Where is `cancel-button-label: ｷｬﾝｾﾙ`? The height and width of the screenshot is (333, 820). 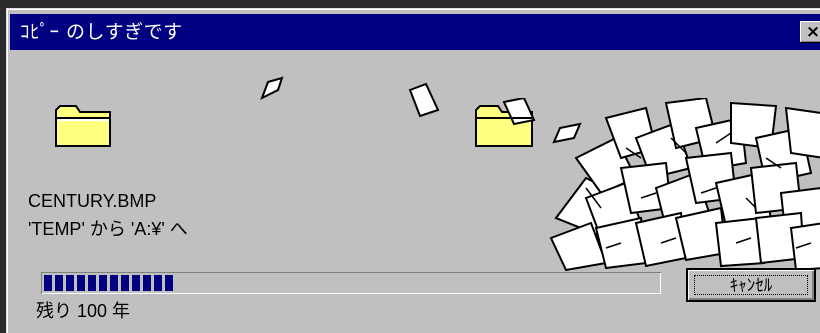
cancel-button-label: ｷｬﾝｾﾙ is located at coordinates (751, 285).